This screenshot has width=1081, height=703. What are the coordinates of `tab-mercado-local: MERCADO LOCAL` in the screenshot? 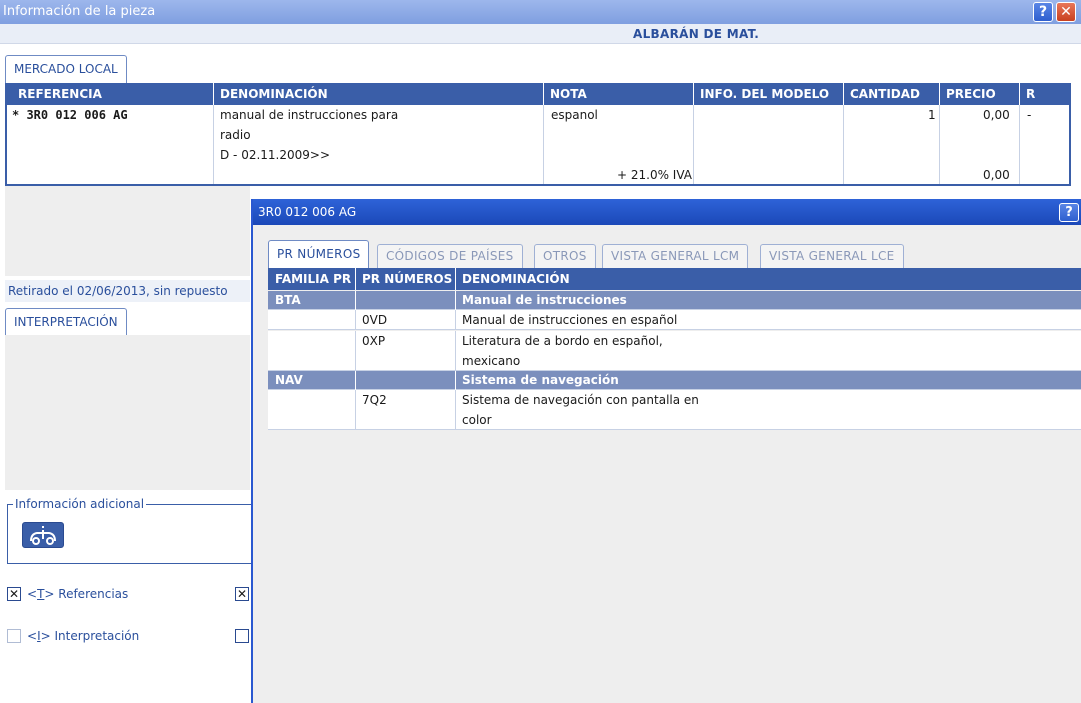 It's located at (66, 69).